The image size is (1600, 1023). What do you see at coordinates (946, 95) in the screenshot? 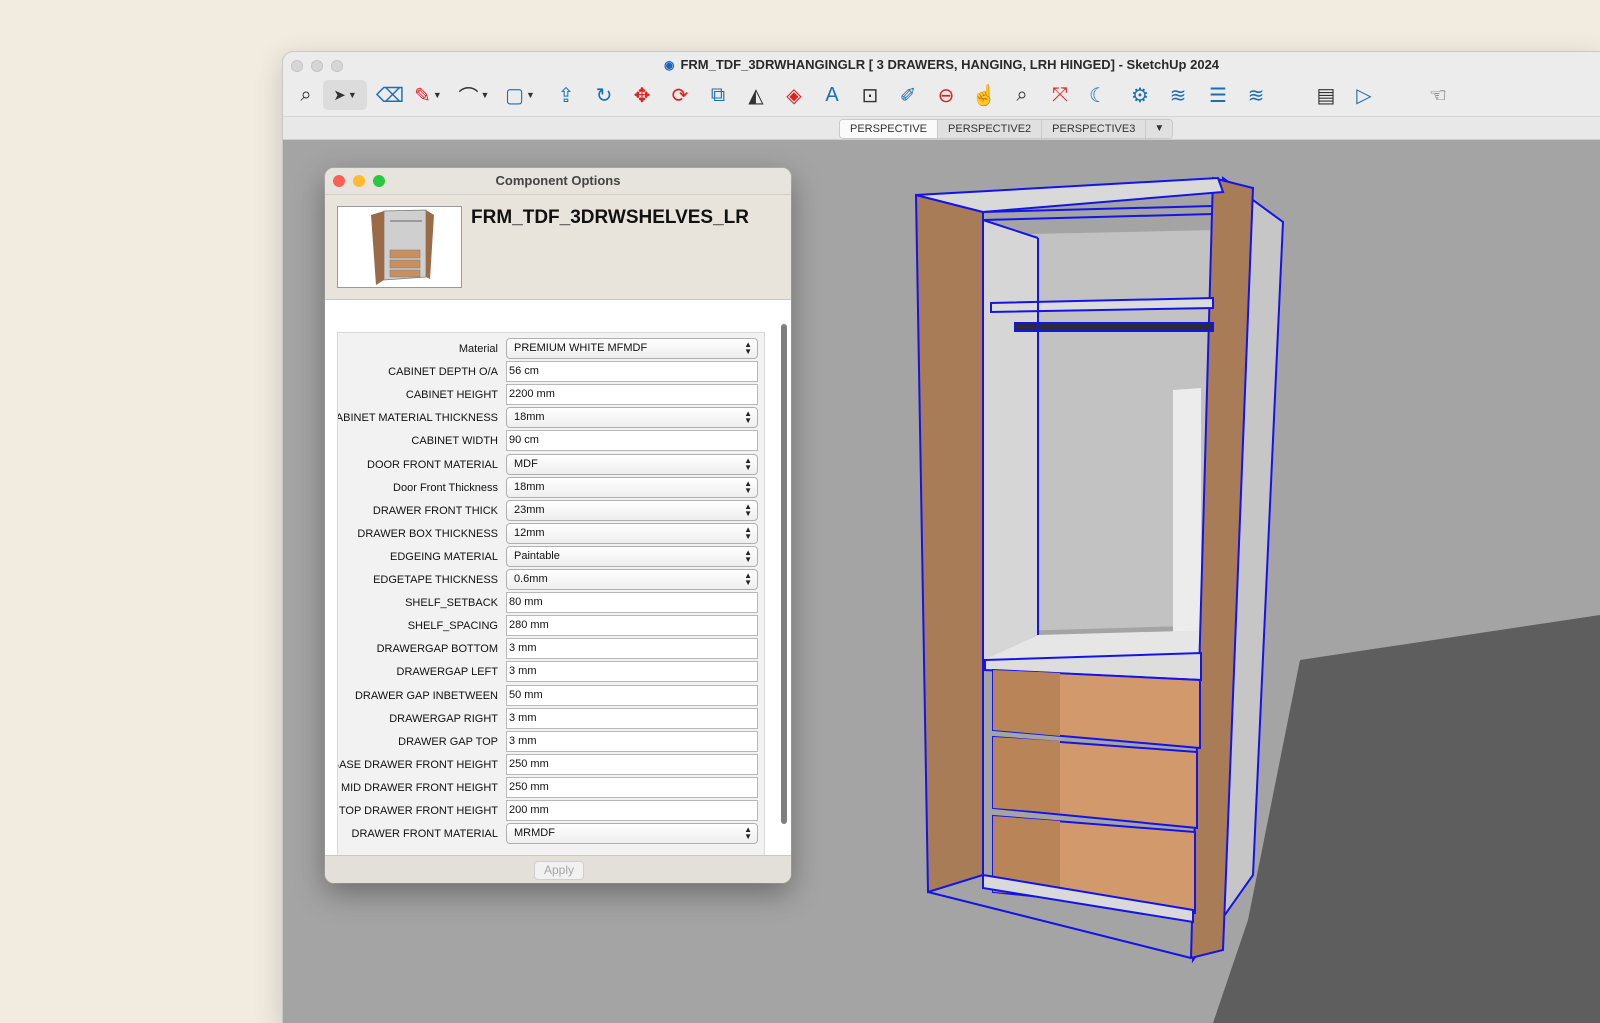
I see `section-plane-icon: ⊖` at bounding box center [946, 95].